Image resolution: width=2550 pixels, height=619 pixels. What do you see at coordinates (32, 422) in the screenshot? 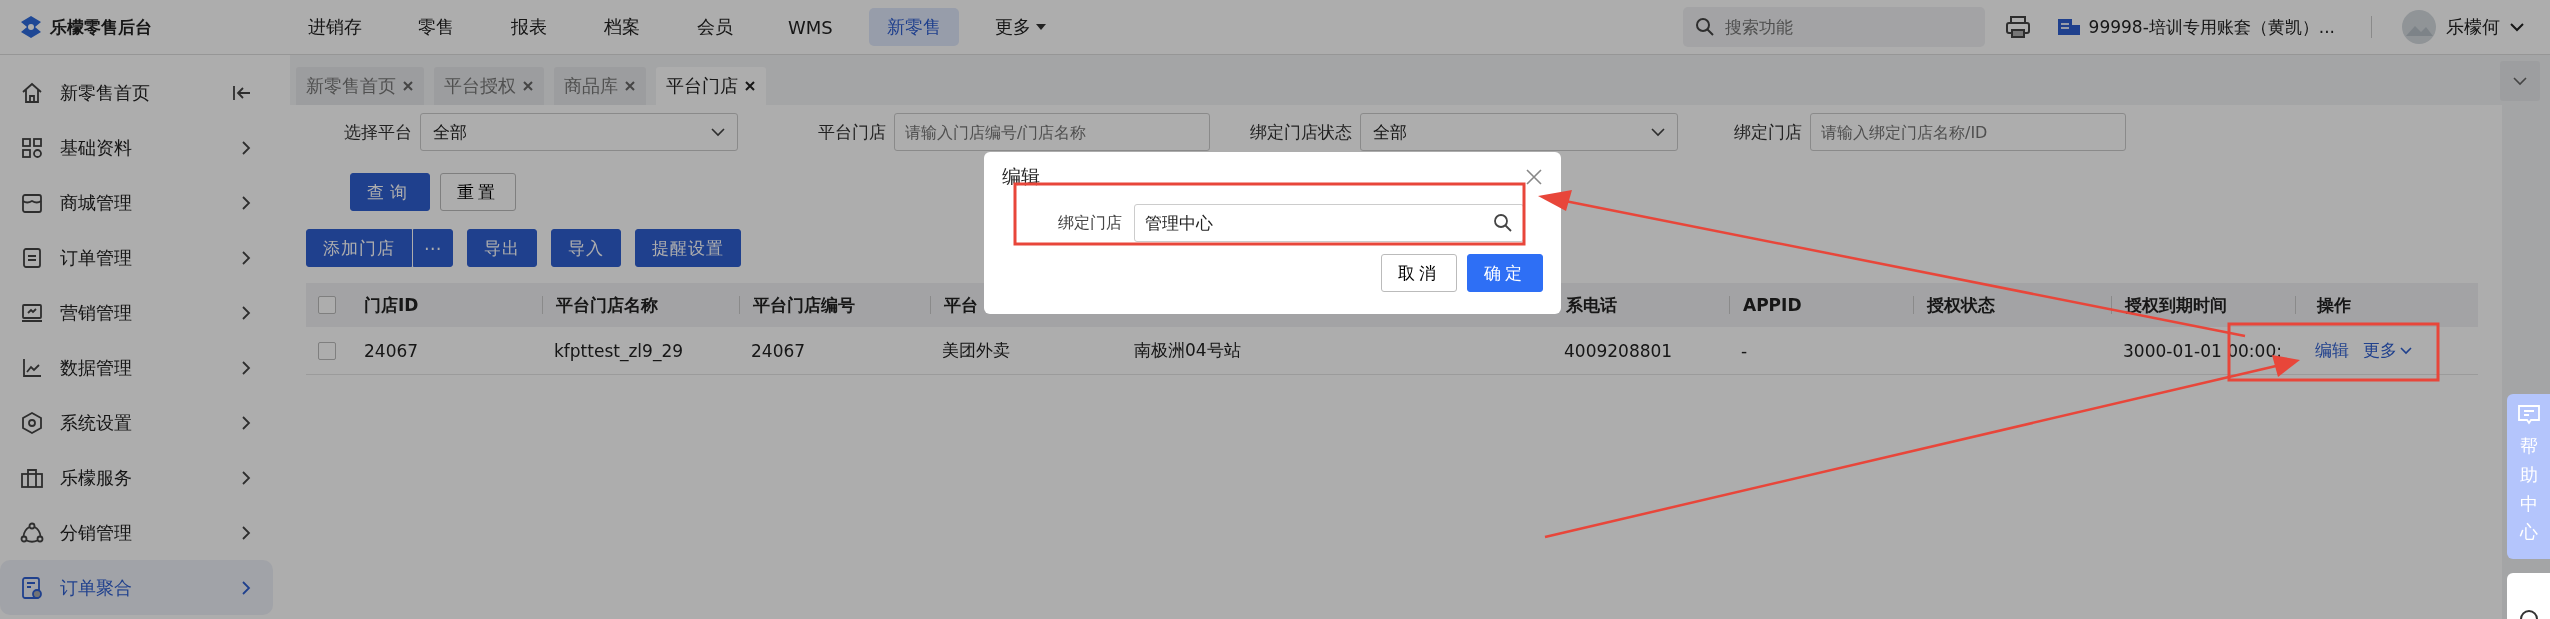
I see `hexagon-icon` at bounding box center [32, 422].